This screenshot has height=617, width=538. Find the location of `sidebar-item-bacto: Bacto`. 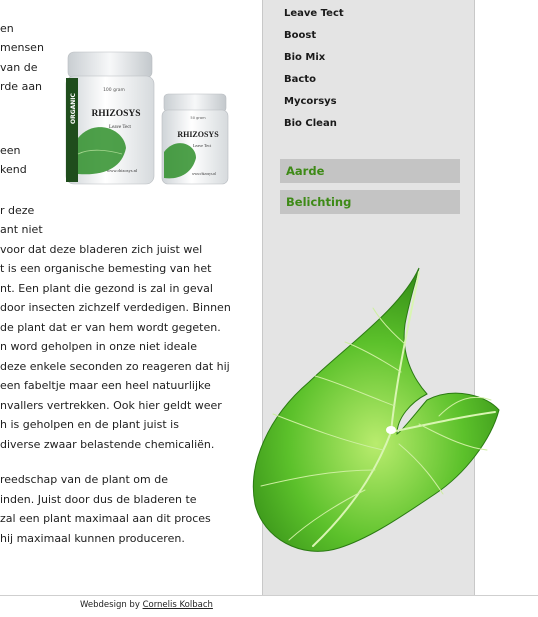

sidebar-item-bacto: Bacto is located at coordinates (300, 79).